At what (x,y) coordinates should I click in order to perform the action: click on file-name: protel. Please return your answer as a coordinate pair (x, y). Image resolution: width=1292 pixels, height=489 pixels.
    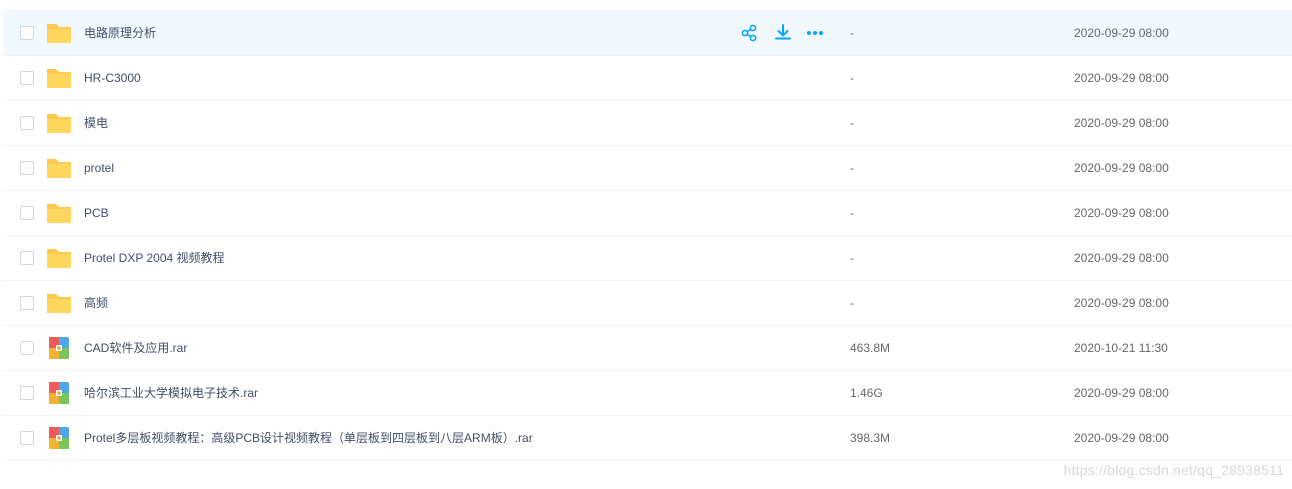
    Looking at the image, I should click on (99, 168).